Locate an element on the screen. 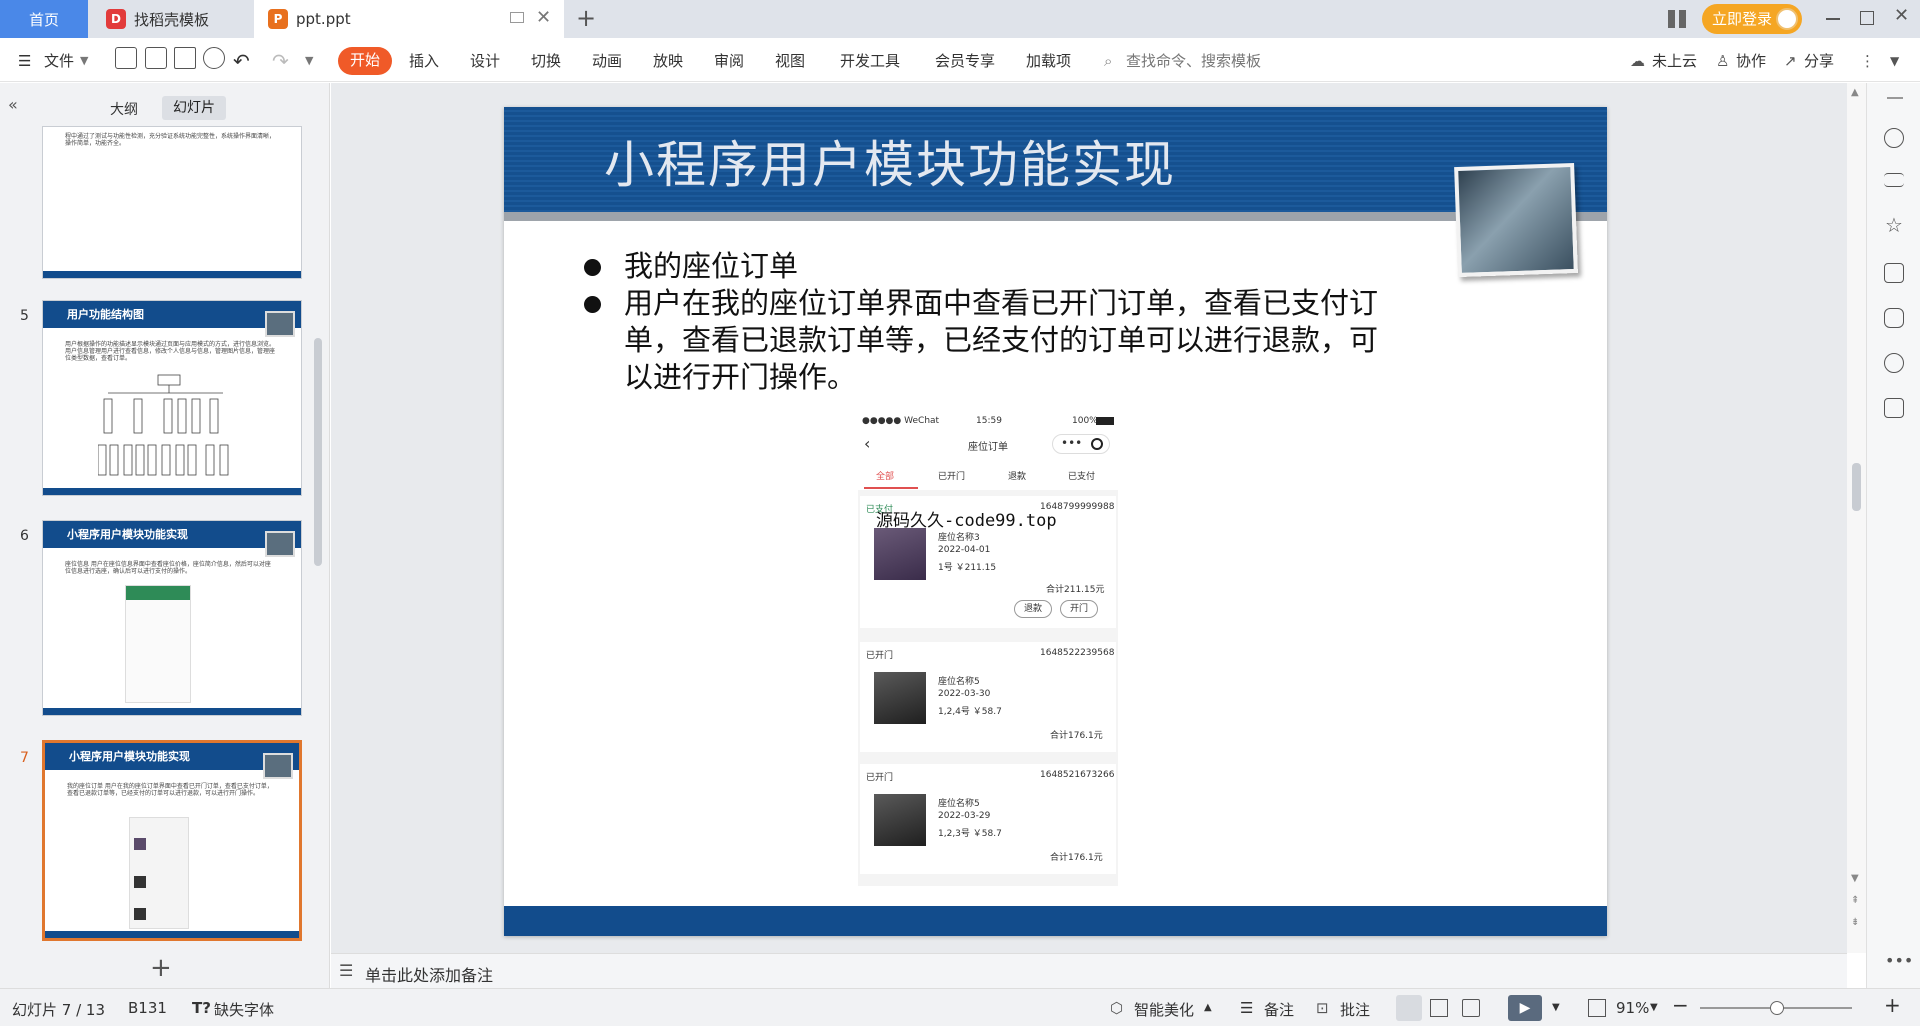 The image size is (1920, 1026). slide-scrollbar: ▲ ▼ ⇞ ⇟ is located at coordinates (1856, 518).